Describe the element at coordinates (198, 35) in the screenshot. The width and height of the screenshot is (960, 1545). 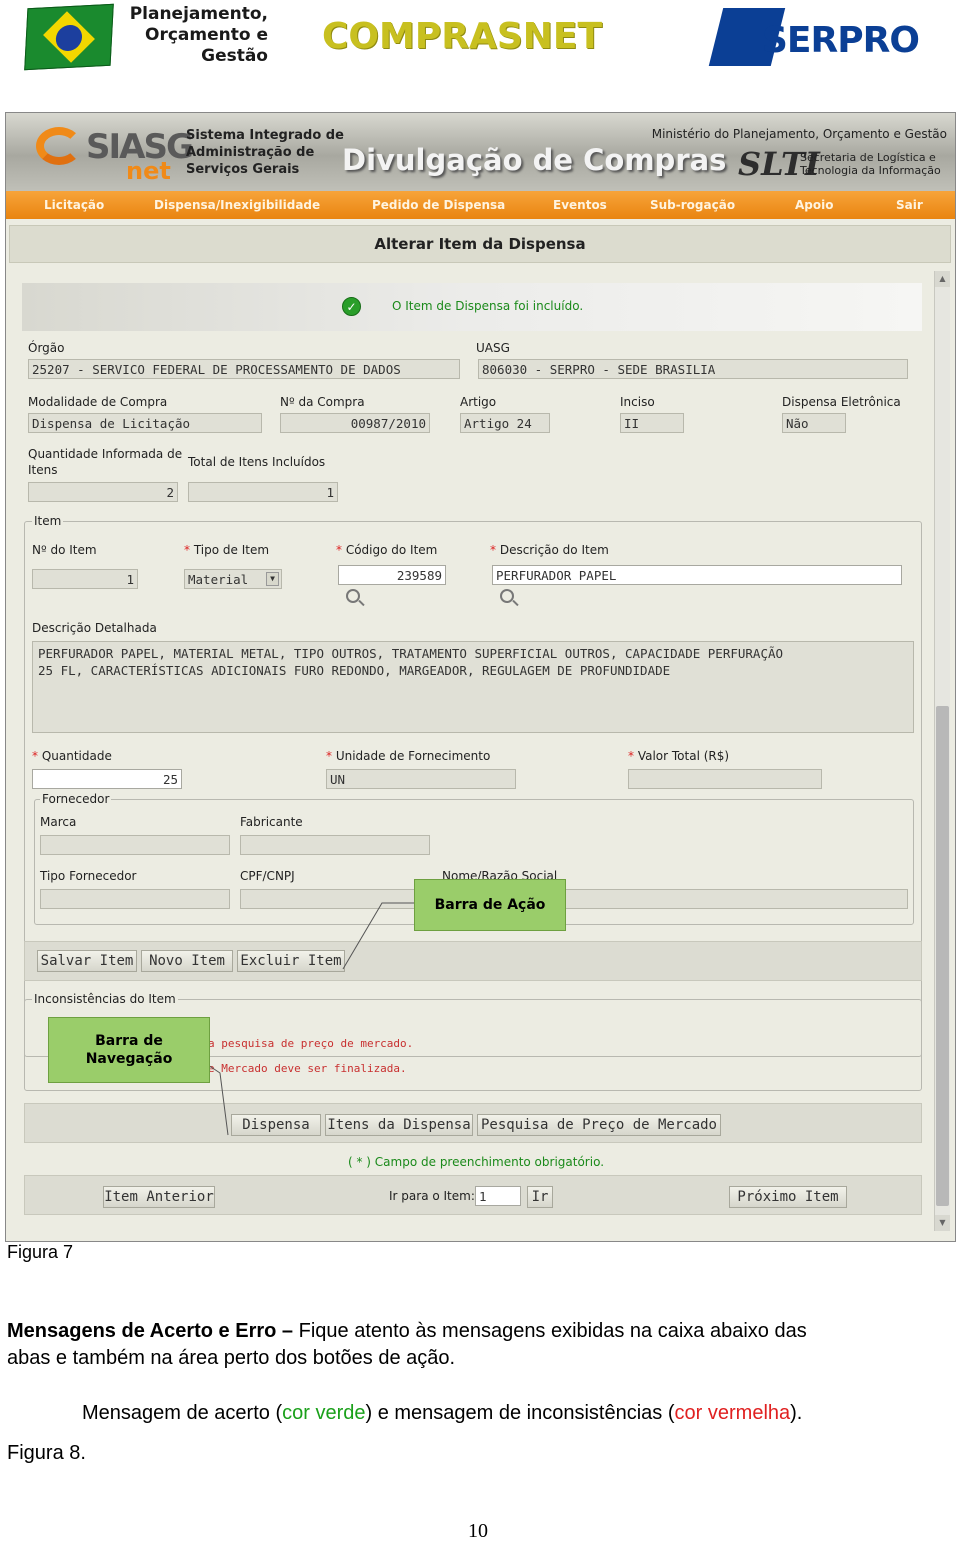
I see `mpog-logo-text: Planejamento, Orçamento e Gestão` at that location.